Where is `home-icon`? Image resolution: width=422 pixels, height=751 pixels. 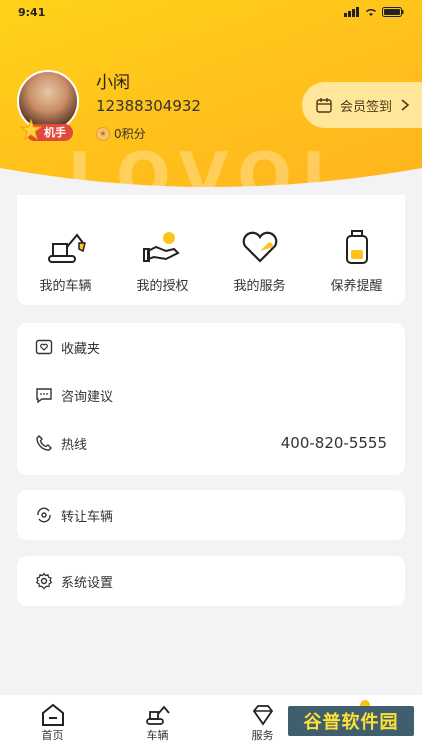
home-icon is located at coordinates (52, 714).